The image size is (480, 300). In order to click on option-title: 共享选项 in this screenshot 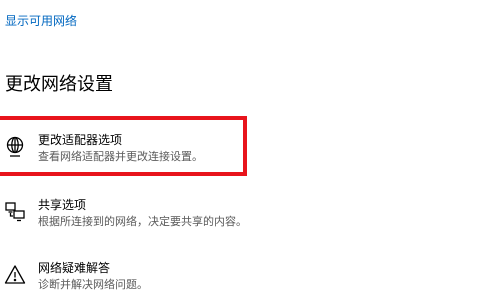, I will do `click(62, 205)`.